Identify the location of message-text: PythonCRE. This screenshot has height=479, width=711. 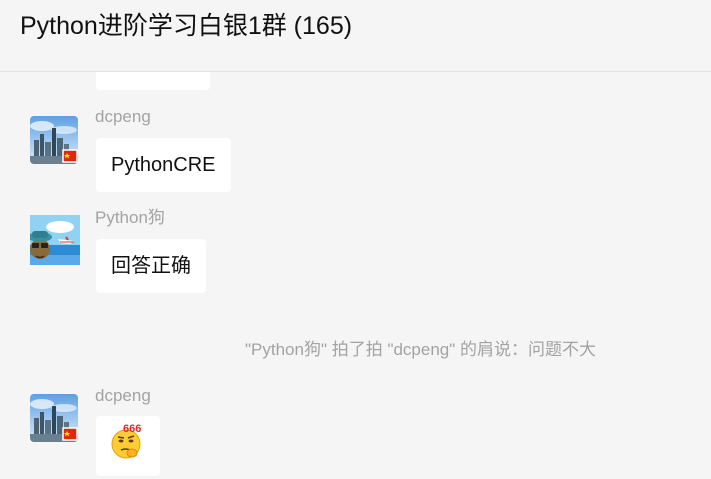
(163, 165).